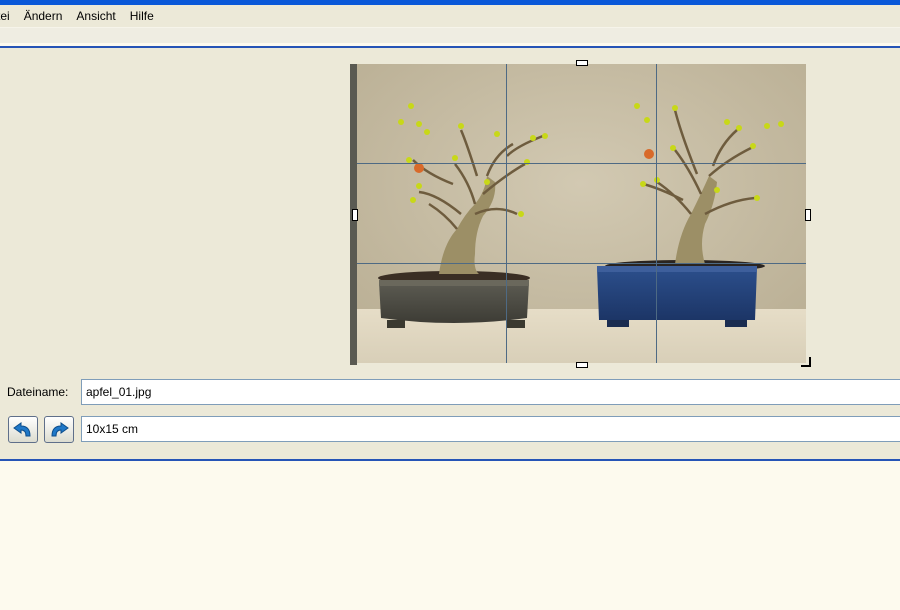 This screenshot has width=900, height=610. I want to click on crop-handle-bottom, so click(582, 365).